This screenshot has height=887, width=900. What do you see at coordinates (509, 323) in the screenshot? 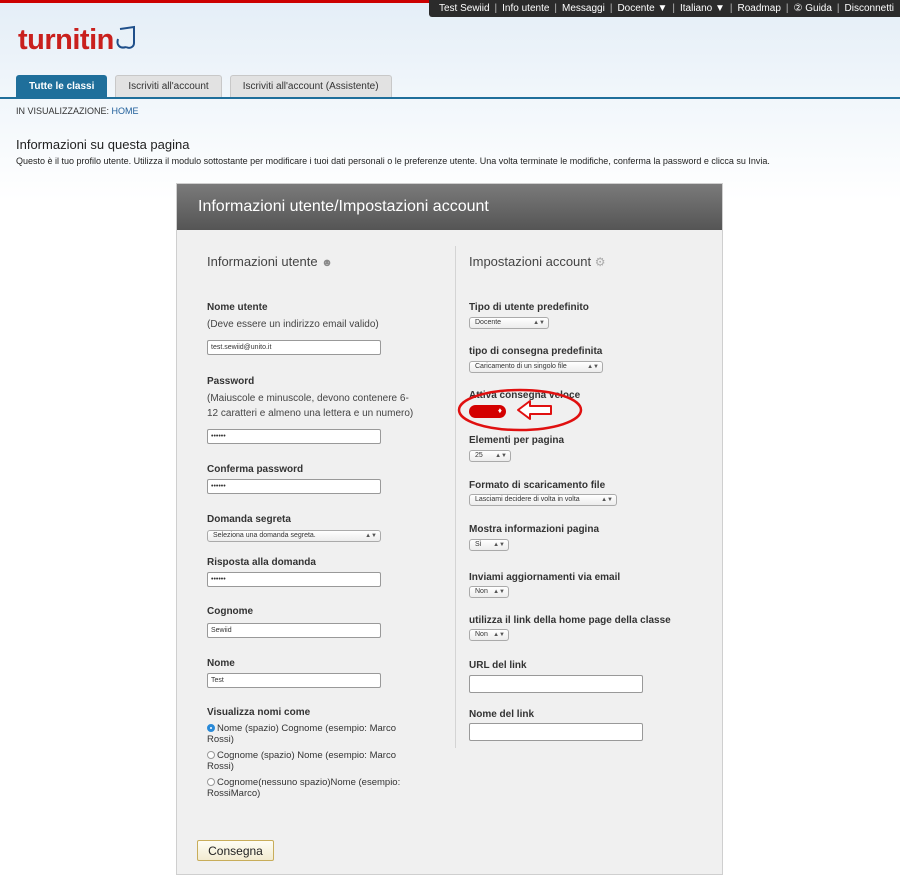
I see `user-type-select: Docente ▲▼` at bounding box center [509, 323].